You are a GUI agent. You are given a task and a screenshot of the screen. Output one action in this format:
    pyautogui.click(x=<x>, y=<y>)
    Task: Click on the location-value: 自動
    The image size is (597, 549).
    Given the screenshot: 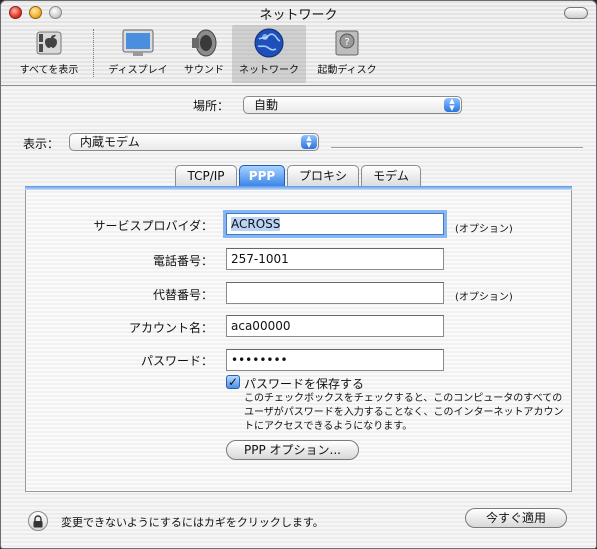 What is the action you would take?
    pyautogui.click(x=266, y=105)
    